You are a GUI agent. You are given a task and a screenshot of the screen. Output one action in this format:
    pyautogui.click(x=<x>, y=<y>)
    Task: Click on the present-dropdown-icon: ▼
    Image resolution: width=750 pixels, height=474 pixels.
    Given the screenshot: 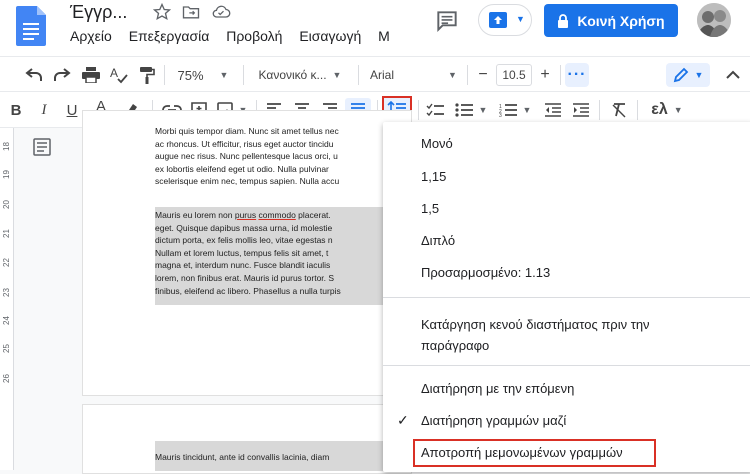 What is the action you would take?
    pyautogui.click(x=520, y=19)
    